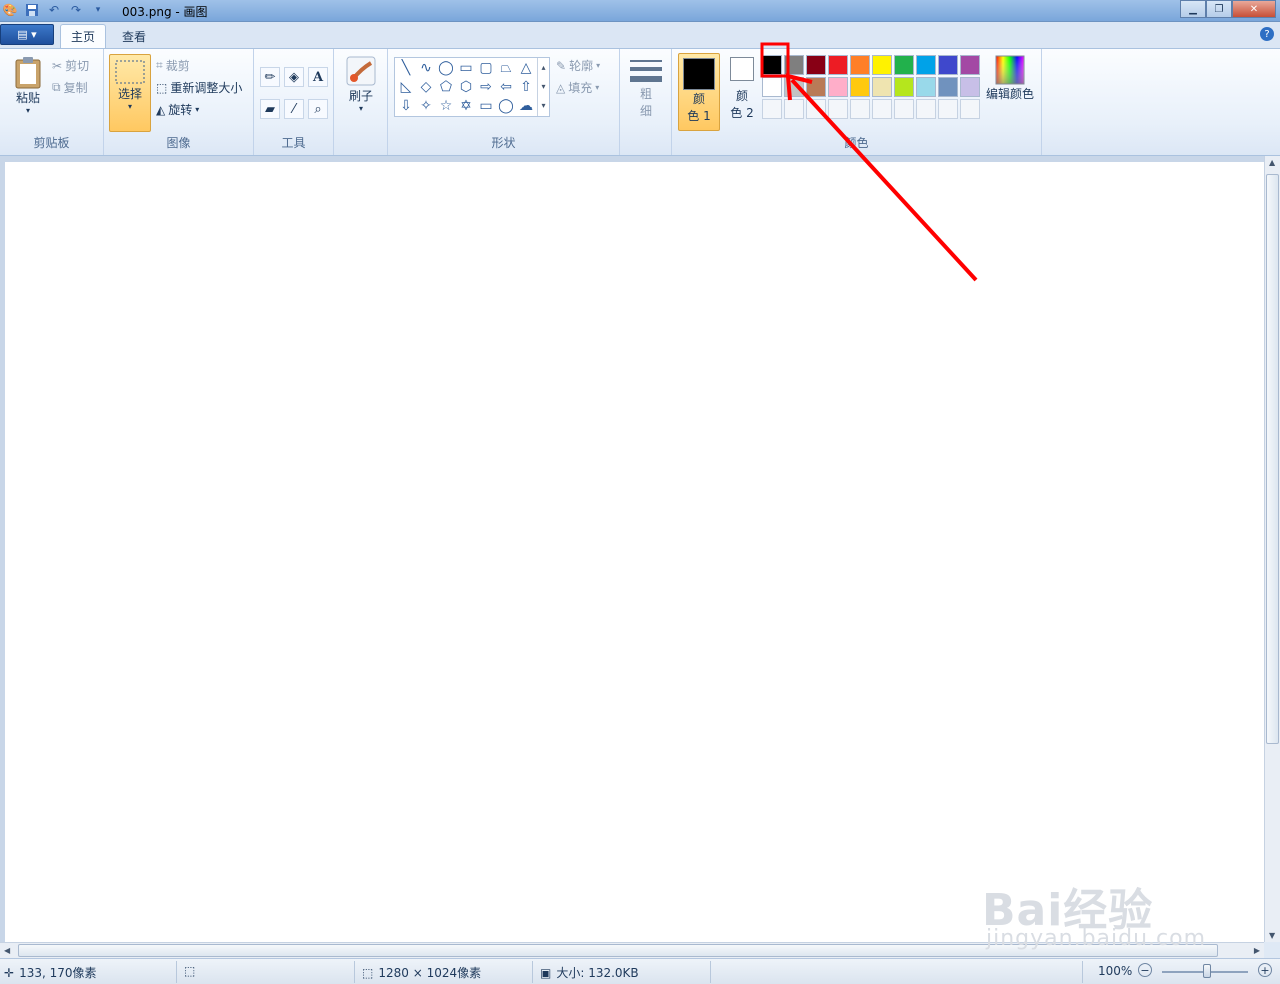 Image resolution: width=1280 pixels, height=984 pixels. I want to click on scroll-down-icon: ▼, so click(1272, 935).